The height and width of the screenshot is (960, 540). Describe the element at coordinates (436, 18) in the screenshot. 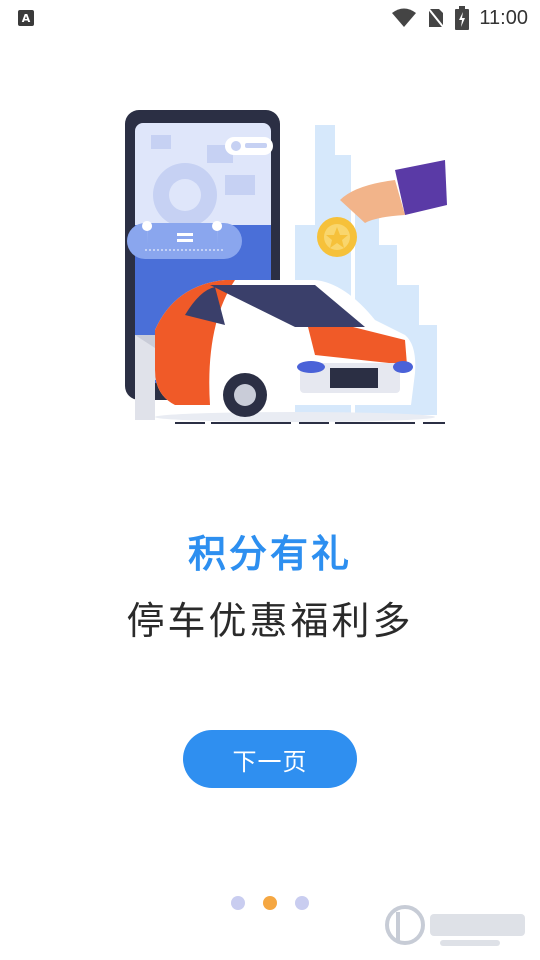

I see `no-sim-icon` at that location.